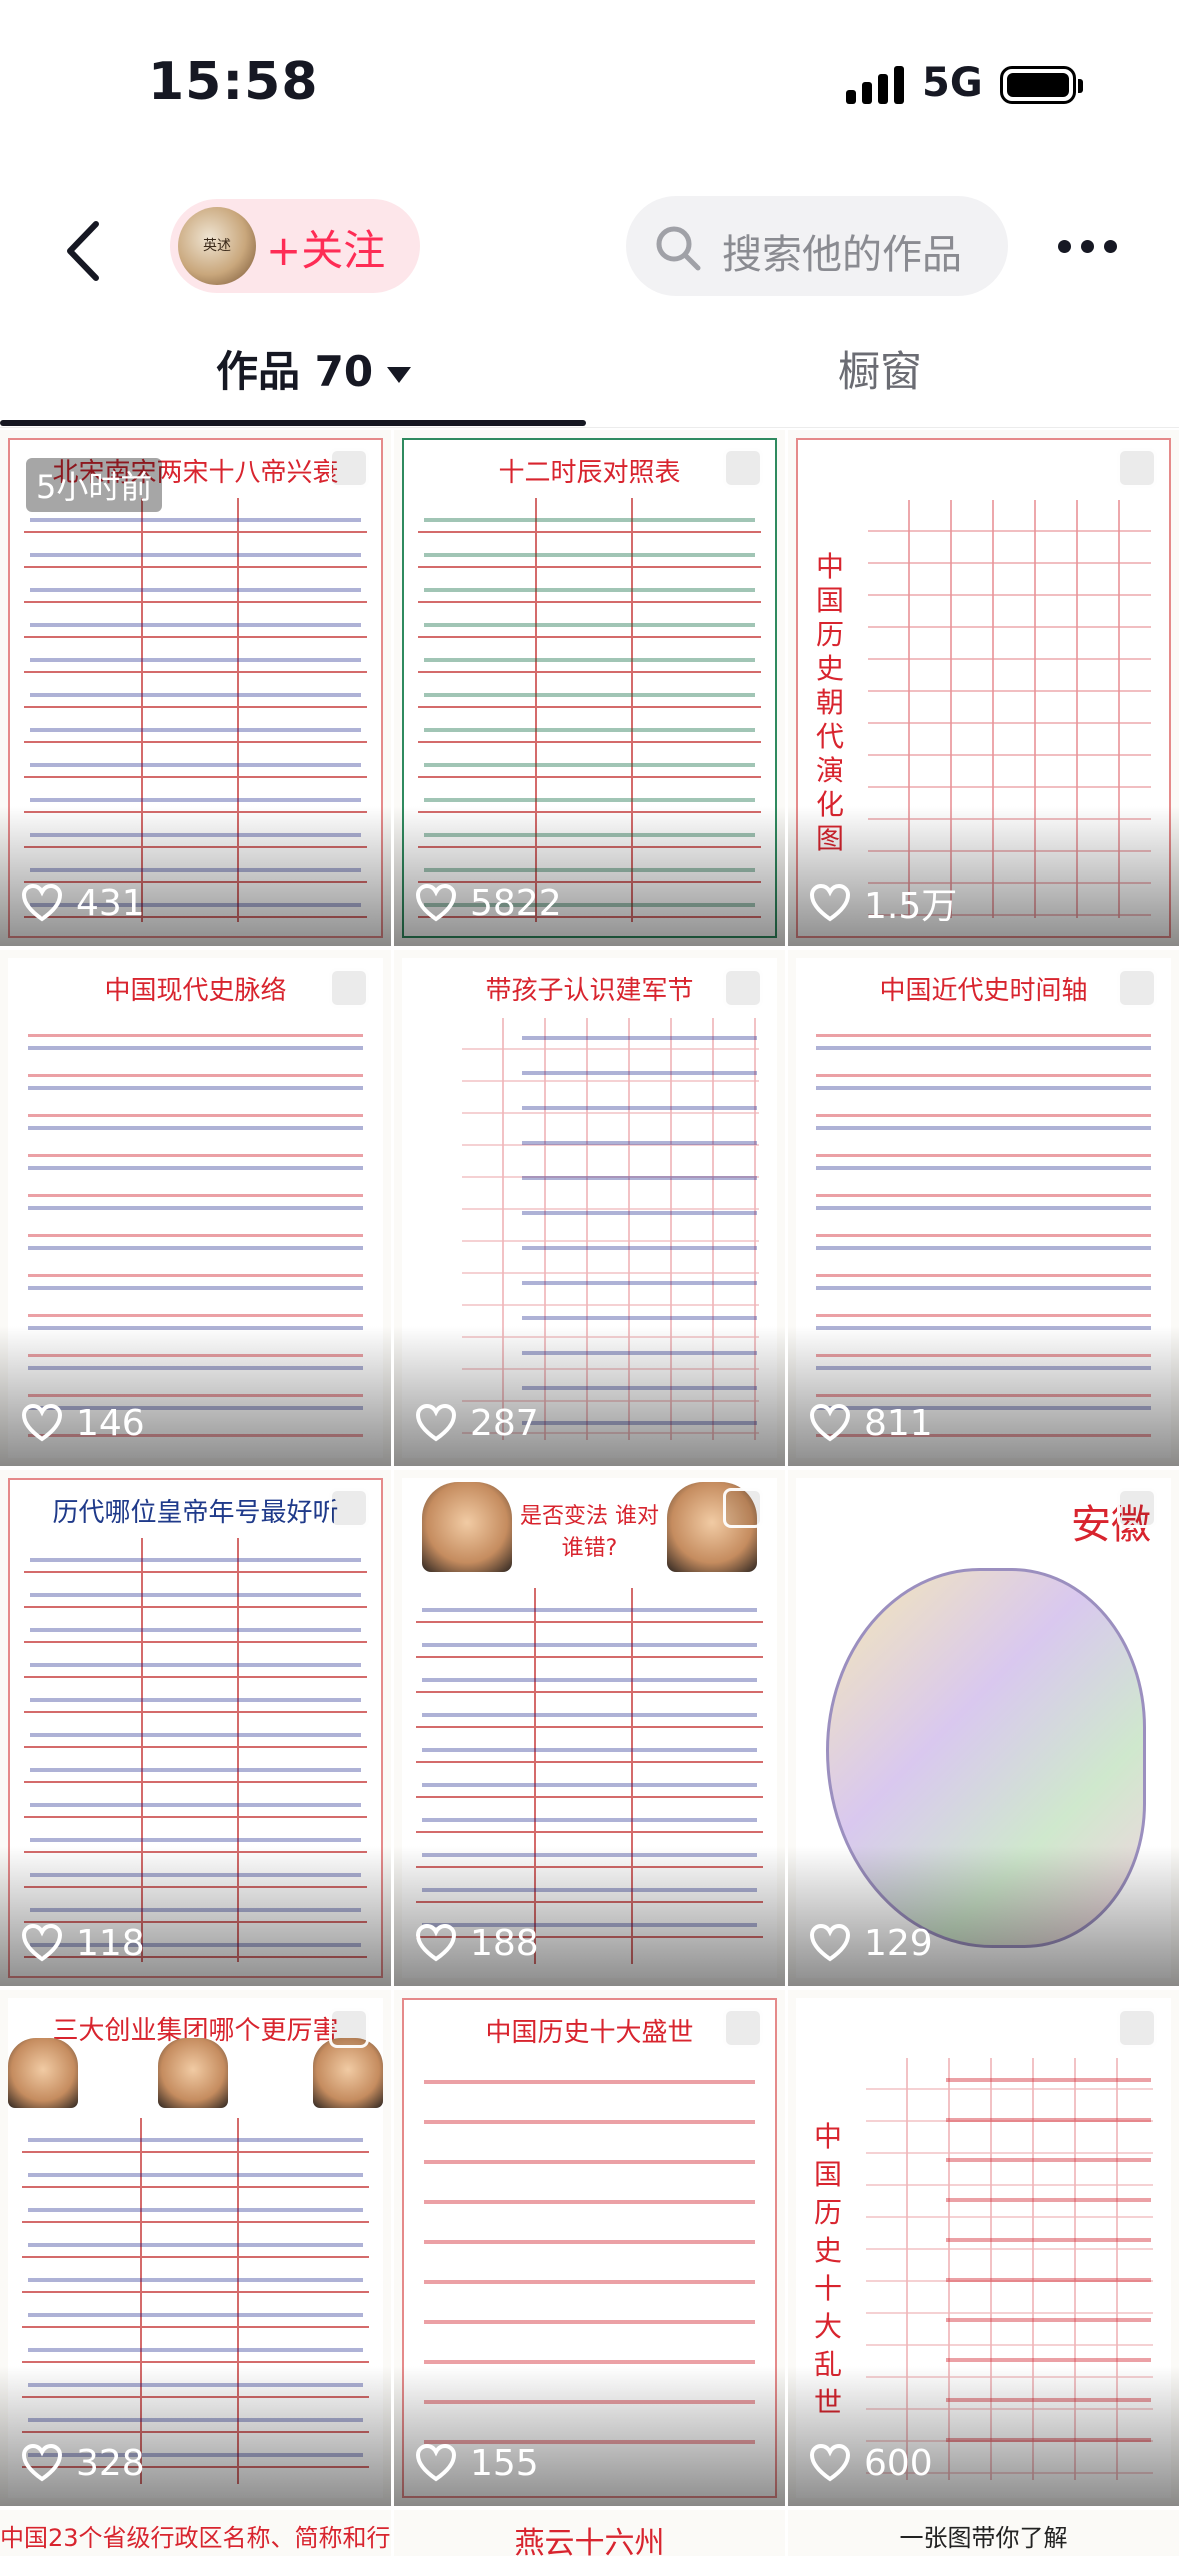 Image resolution: width=1179 pixels, height=2556 pixels. I want to click on work-card: 中国23个省级行政区名称、简称和行政中心, so click(195, 2533).